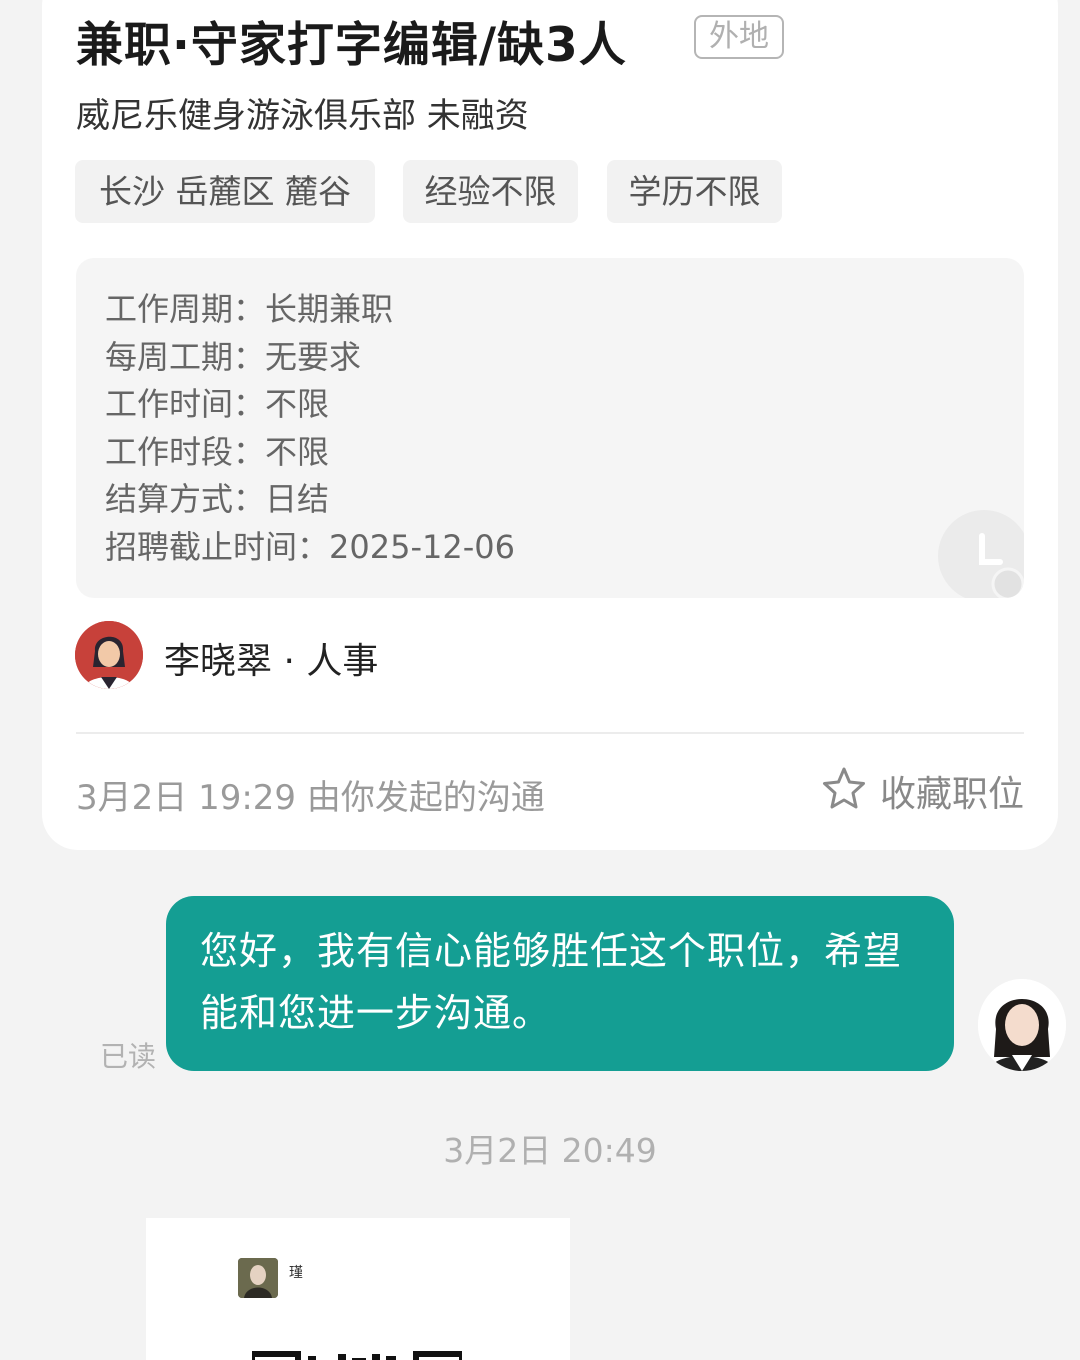 Image resolution: width=1080 pixels, height=1360 pixels. Describe the element at coordinates (109, 655) in the screenshot. I see `recruiter-avatar` at that location.